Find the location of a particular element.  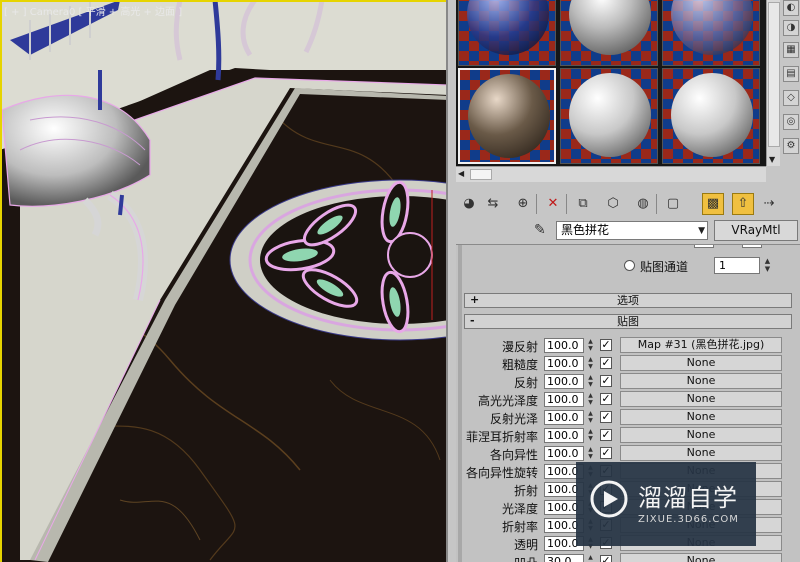

watermark-url: ZIXUE.3D66.COM is located at coordinates (688, 519).